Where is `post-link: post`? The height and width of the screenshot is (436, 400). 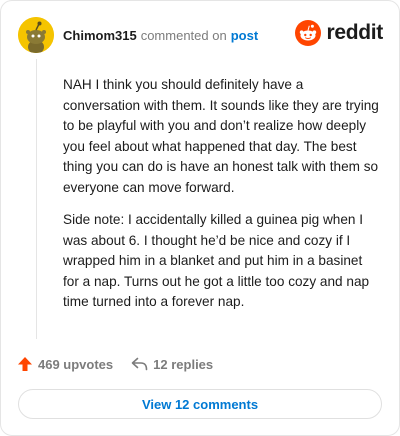 post-link: post is located at coordinates (244, 35).